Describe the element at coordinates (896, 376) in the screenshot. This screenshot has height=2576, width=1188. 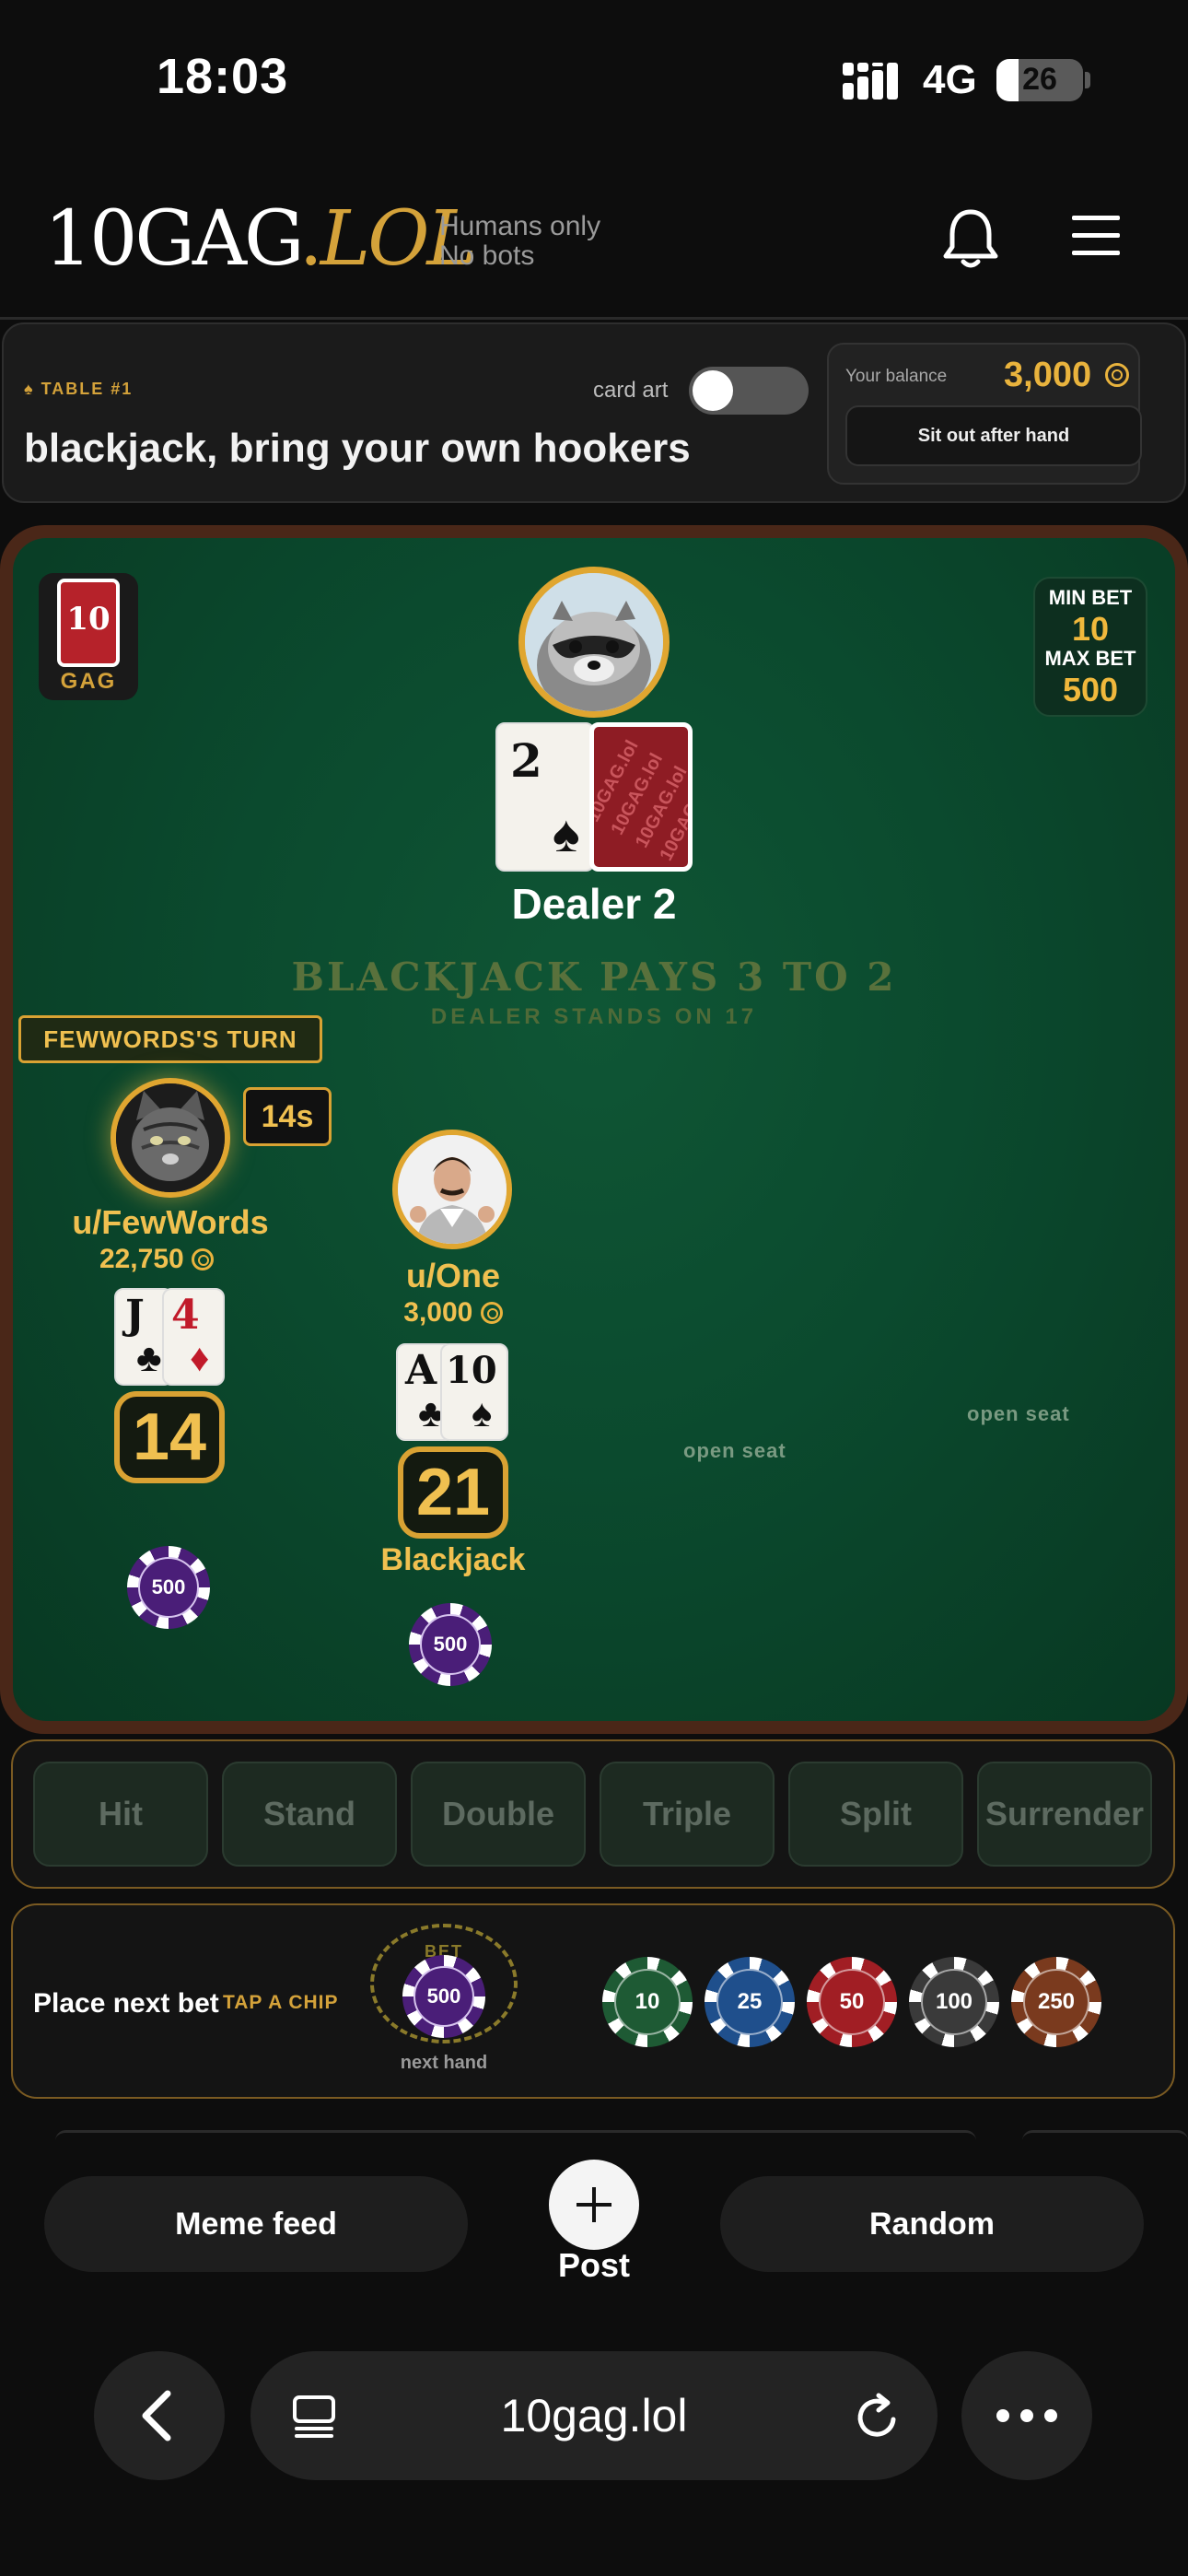
I see `balance-label: Your balance` at that location.